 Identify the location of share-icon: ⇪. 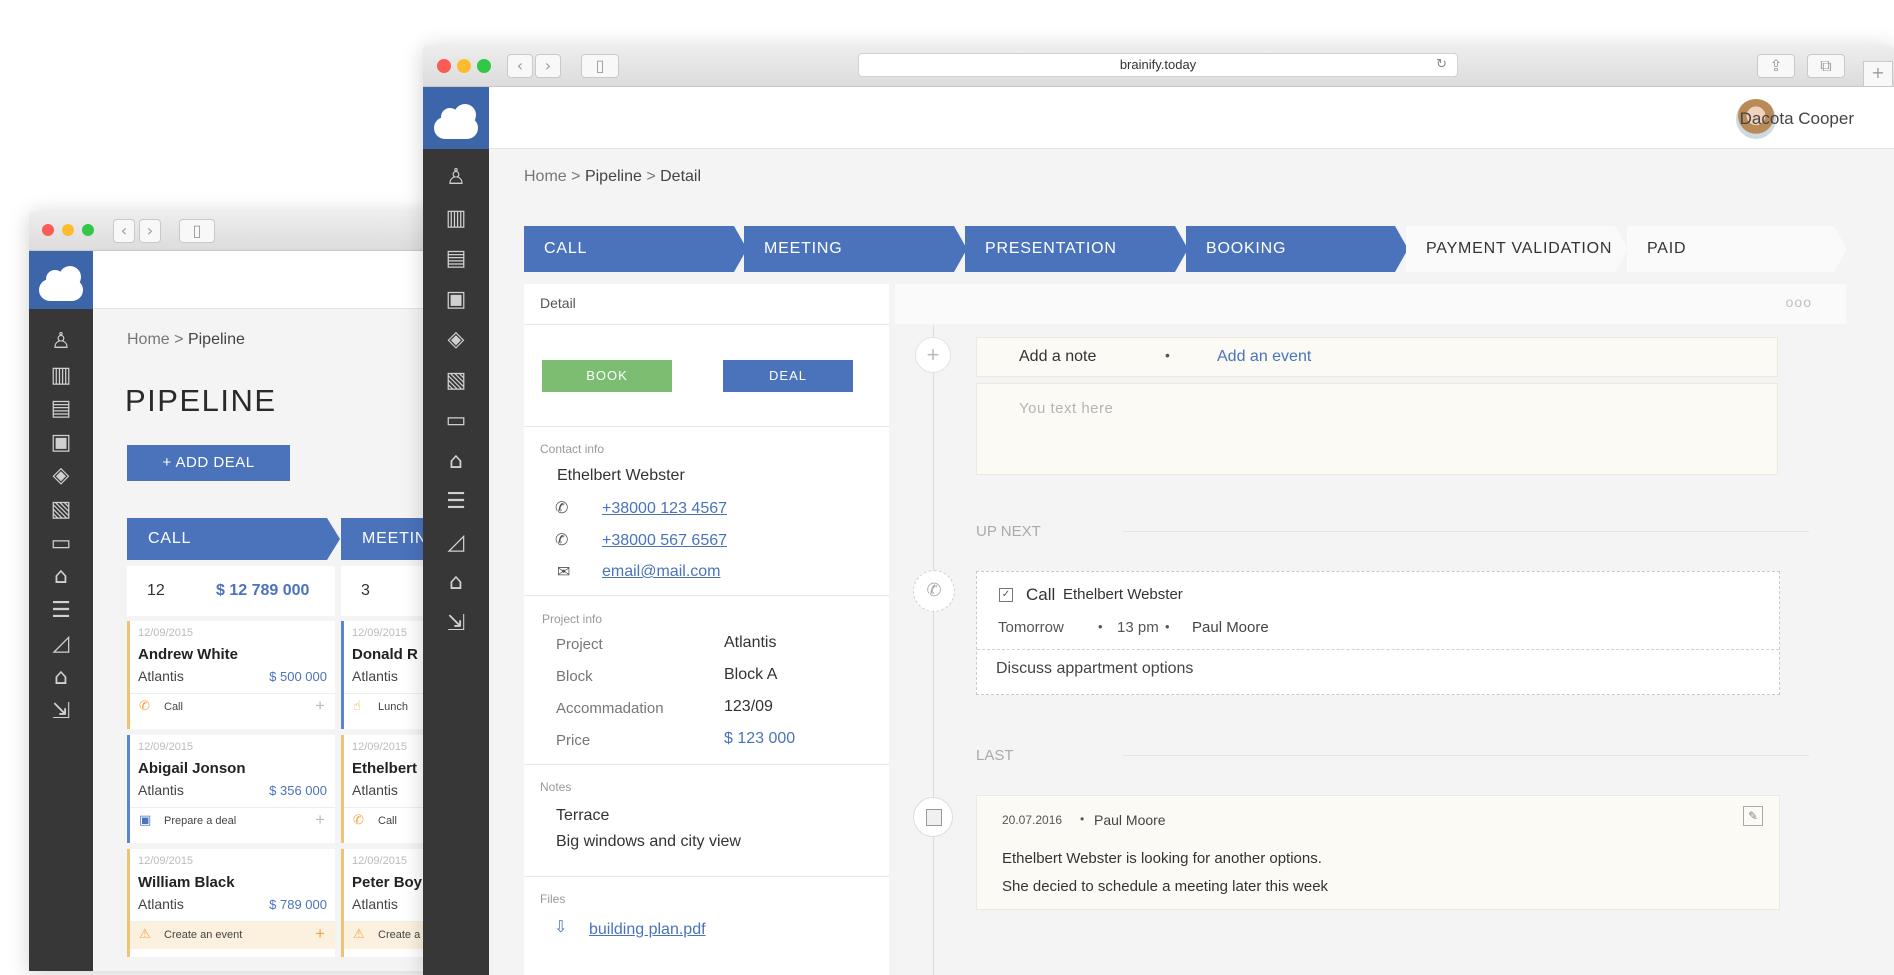
(1776, 66).